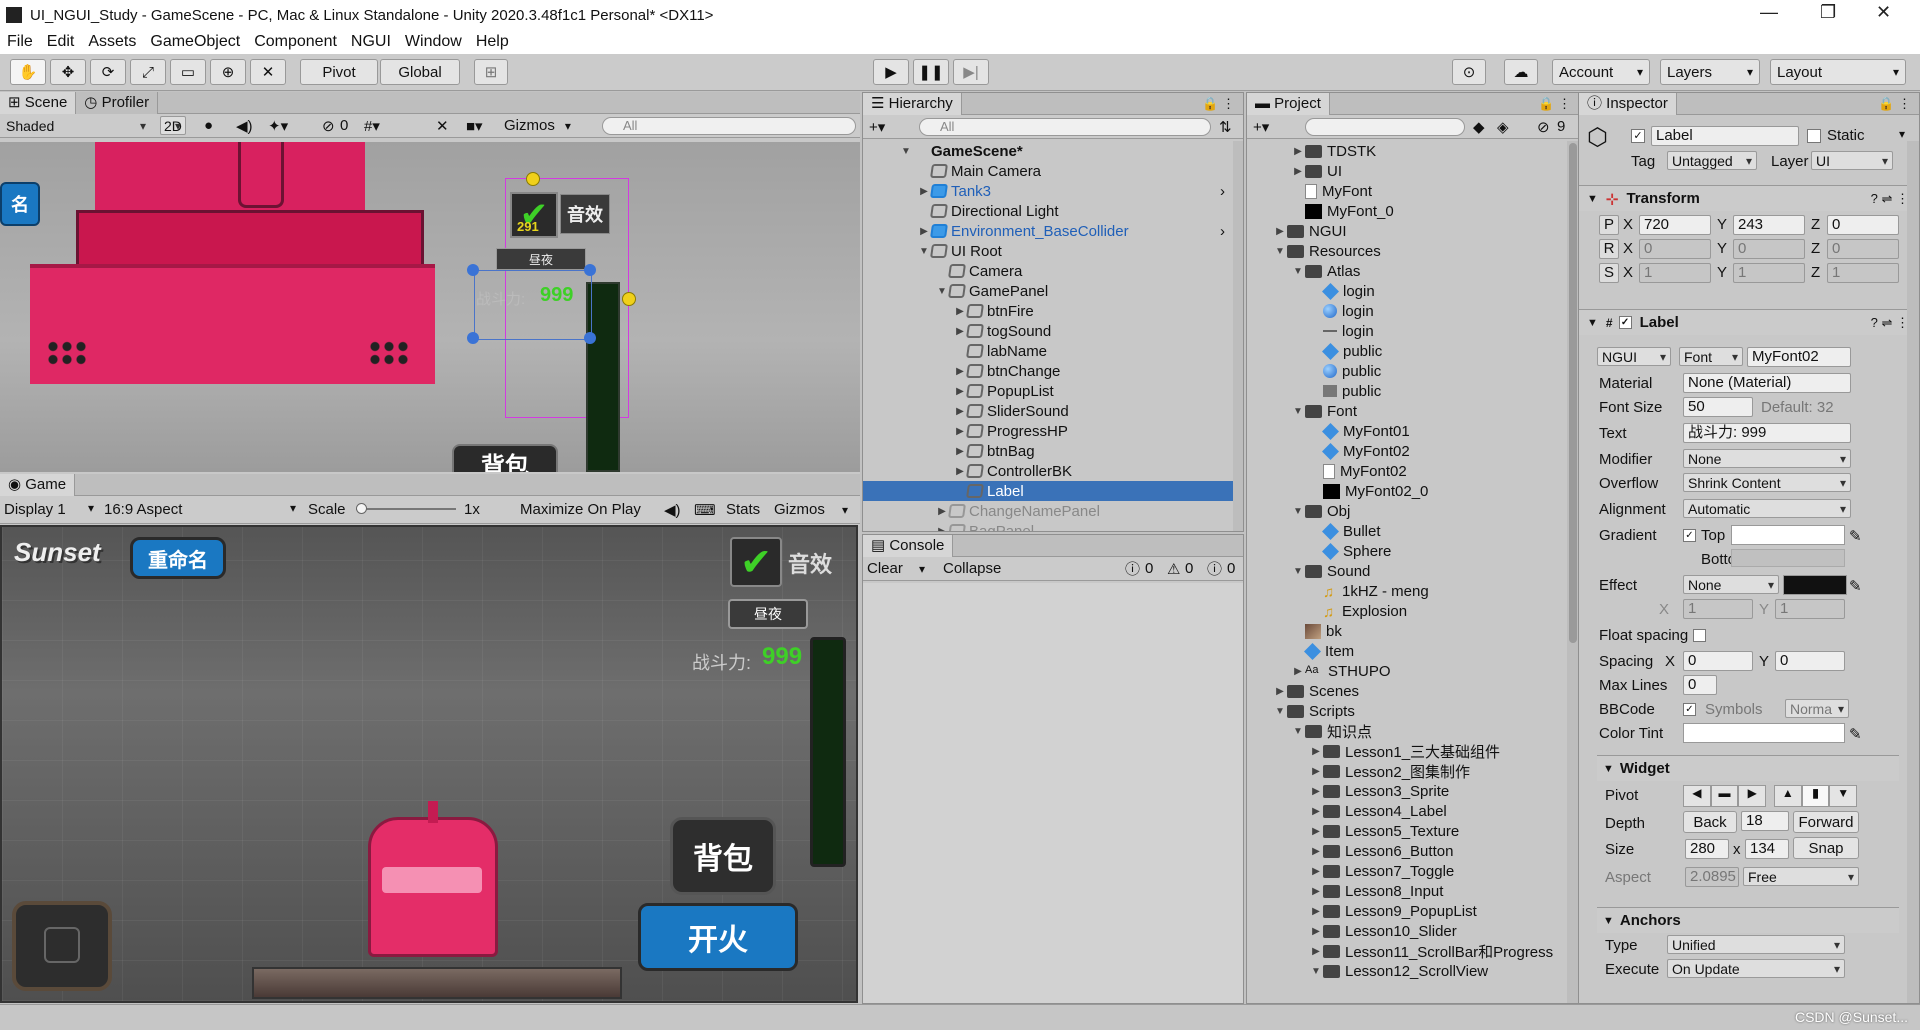 This screenshot has height=1030, width=1920. Describe the element at coordinates (68, 72) in the screenshot. I see `move-tool-icon: ✥` at that location.